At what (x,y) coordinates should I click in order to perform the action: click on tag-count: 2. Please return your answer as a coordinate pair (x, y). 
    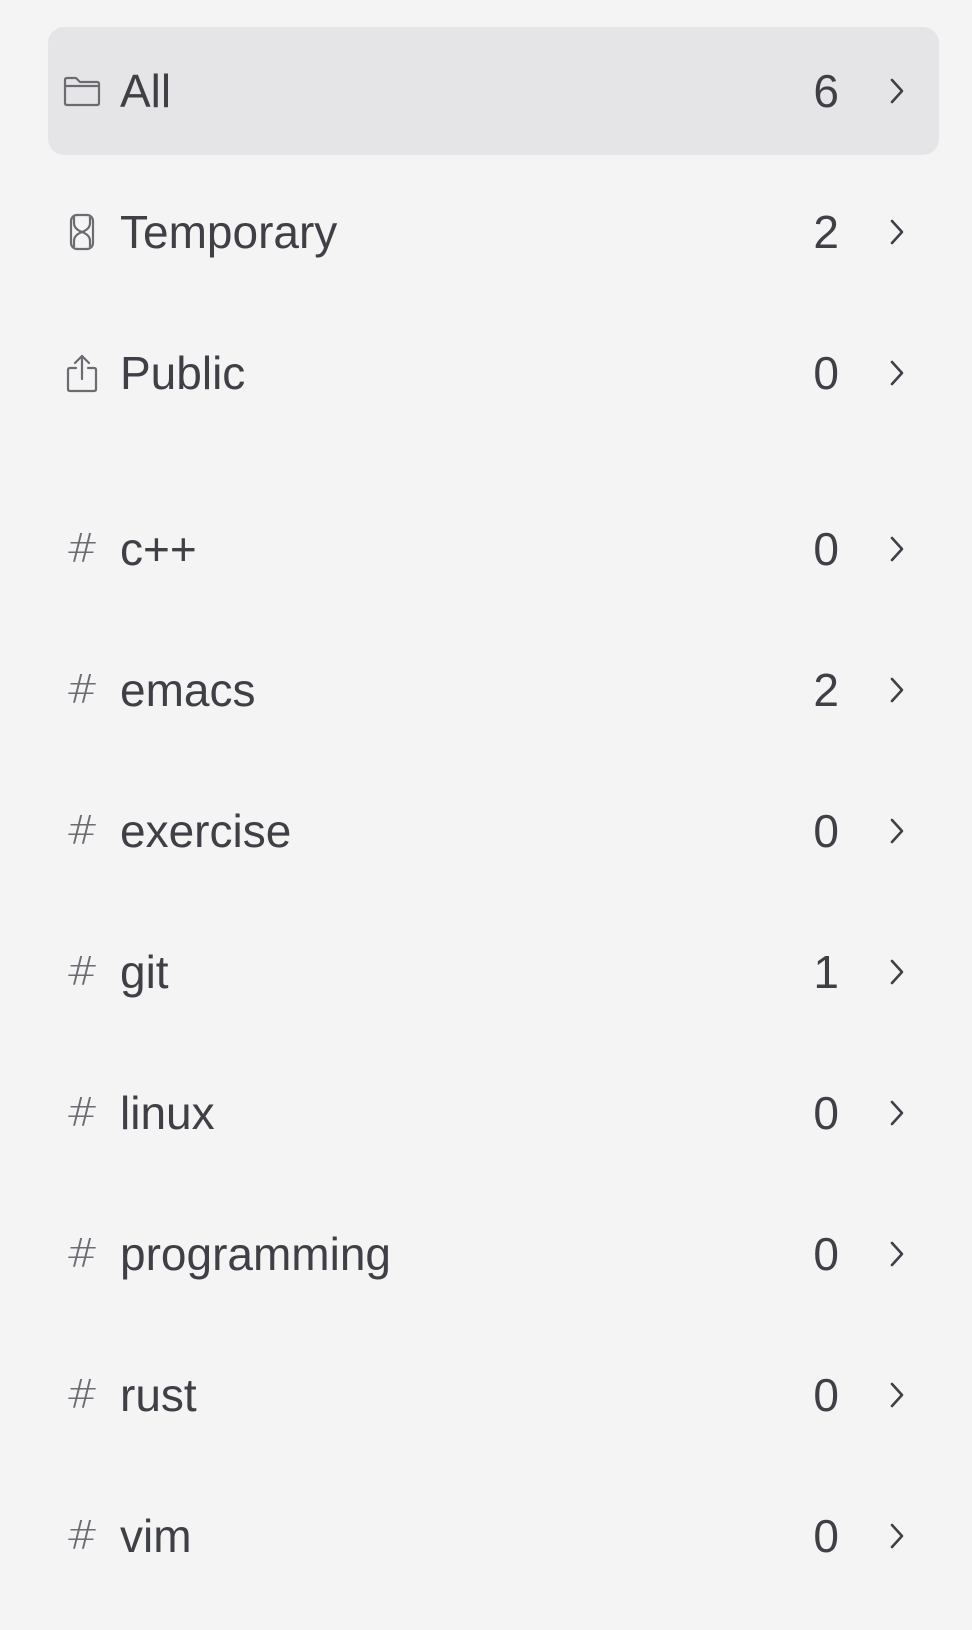
    Looking at the image, I should click on (826, 690).